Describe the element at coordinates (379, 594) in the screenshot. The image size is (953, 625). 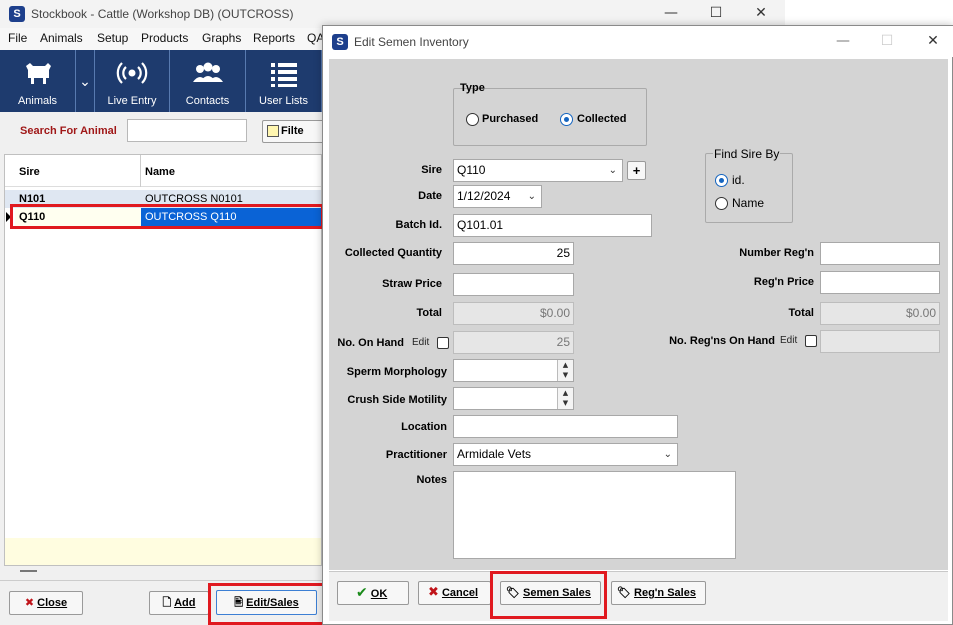
I see `ok-button-label: OK` at that location.